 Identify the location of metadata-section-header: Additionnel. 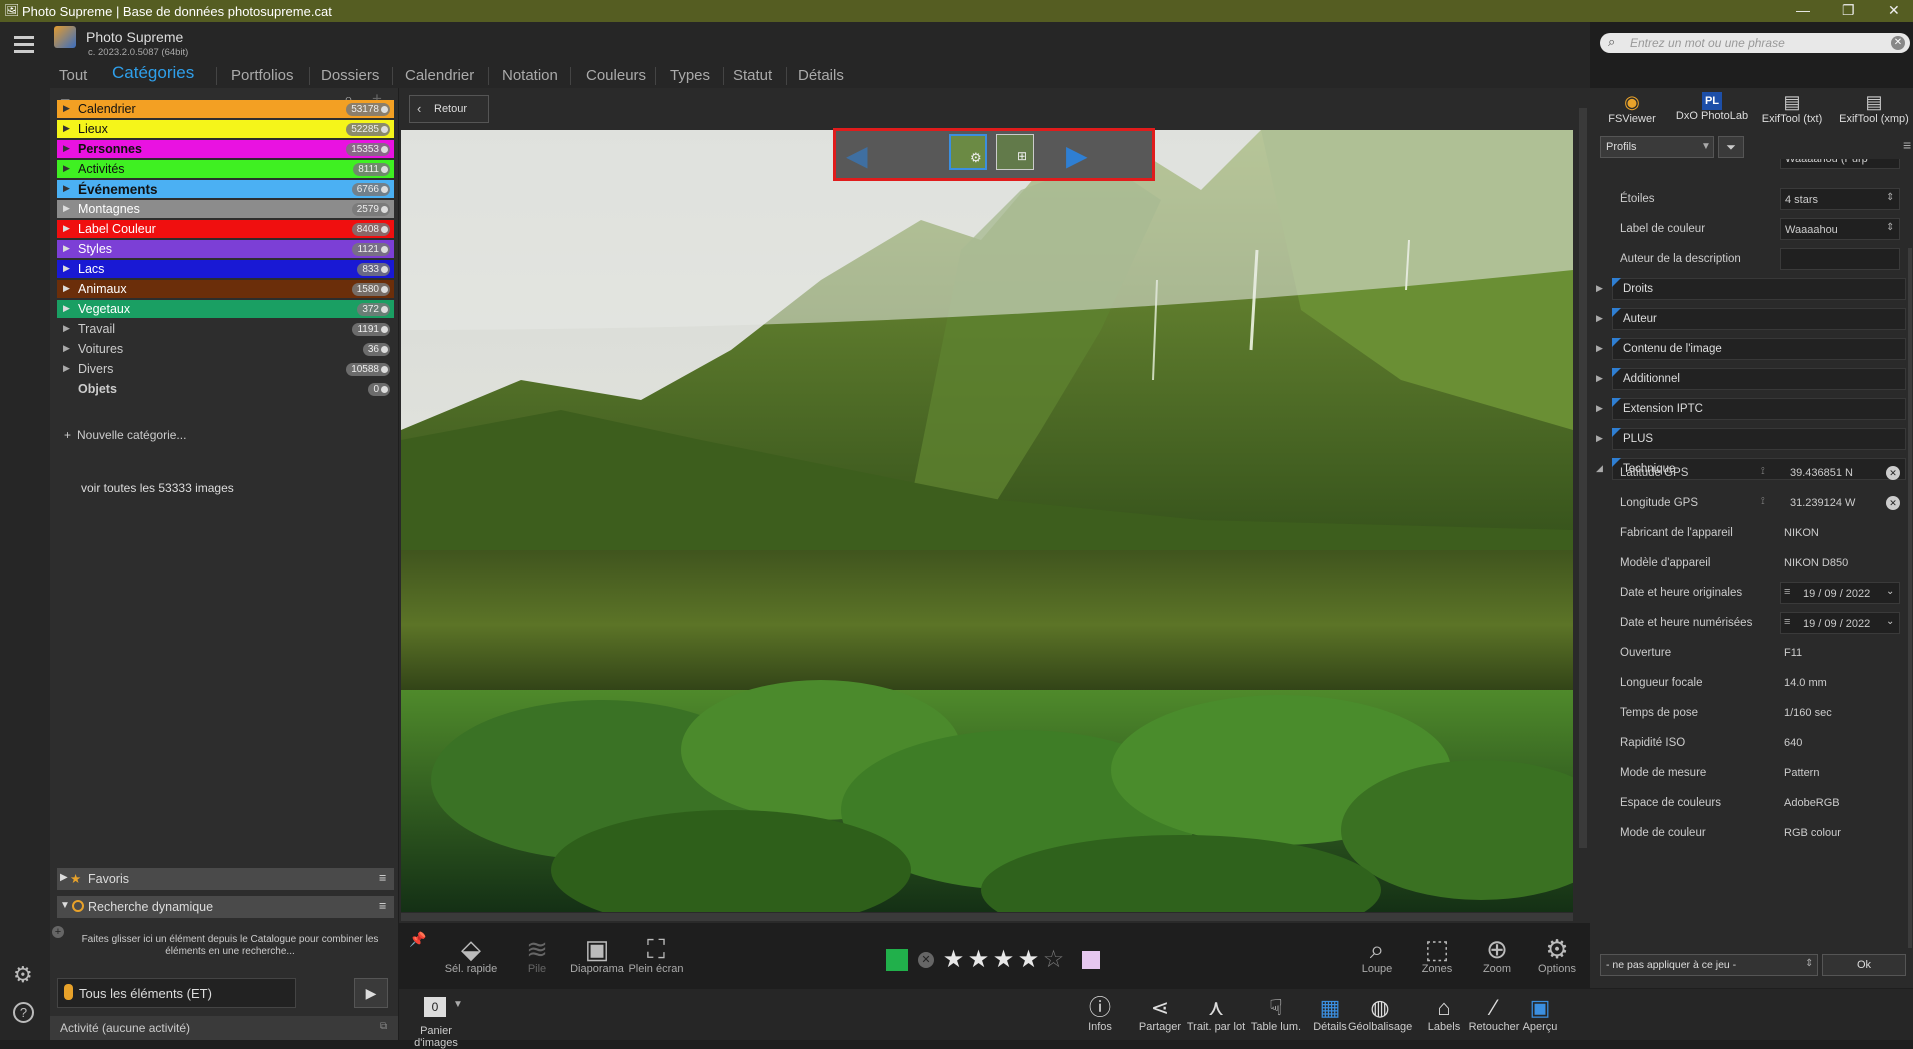
(1759, 379).